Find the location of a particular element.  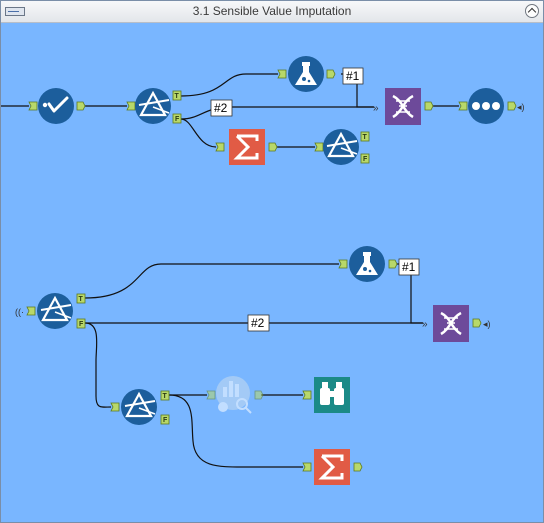

container-title-bar: 3.1 Sensible Value Imputation is located at coordinates (272, 12).